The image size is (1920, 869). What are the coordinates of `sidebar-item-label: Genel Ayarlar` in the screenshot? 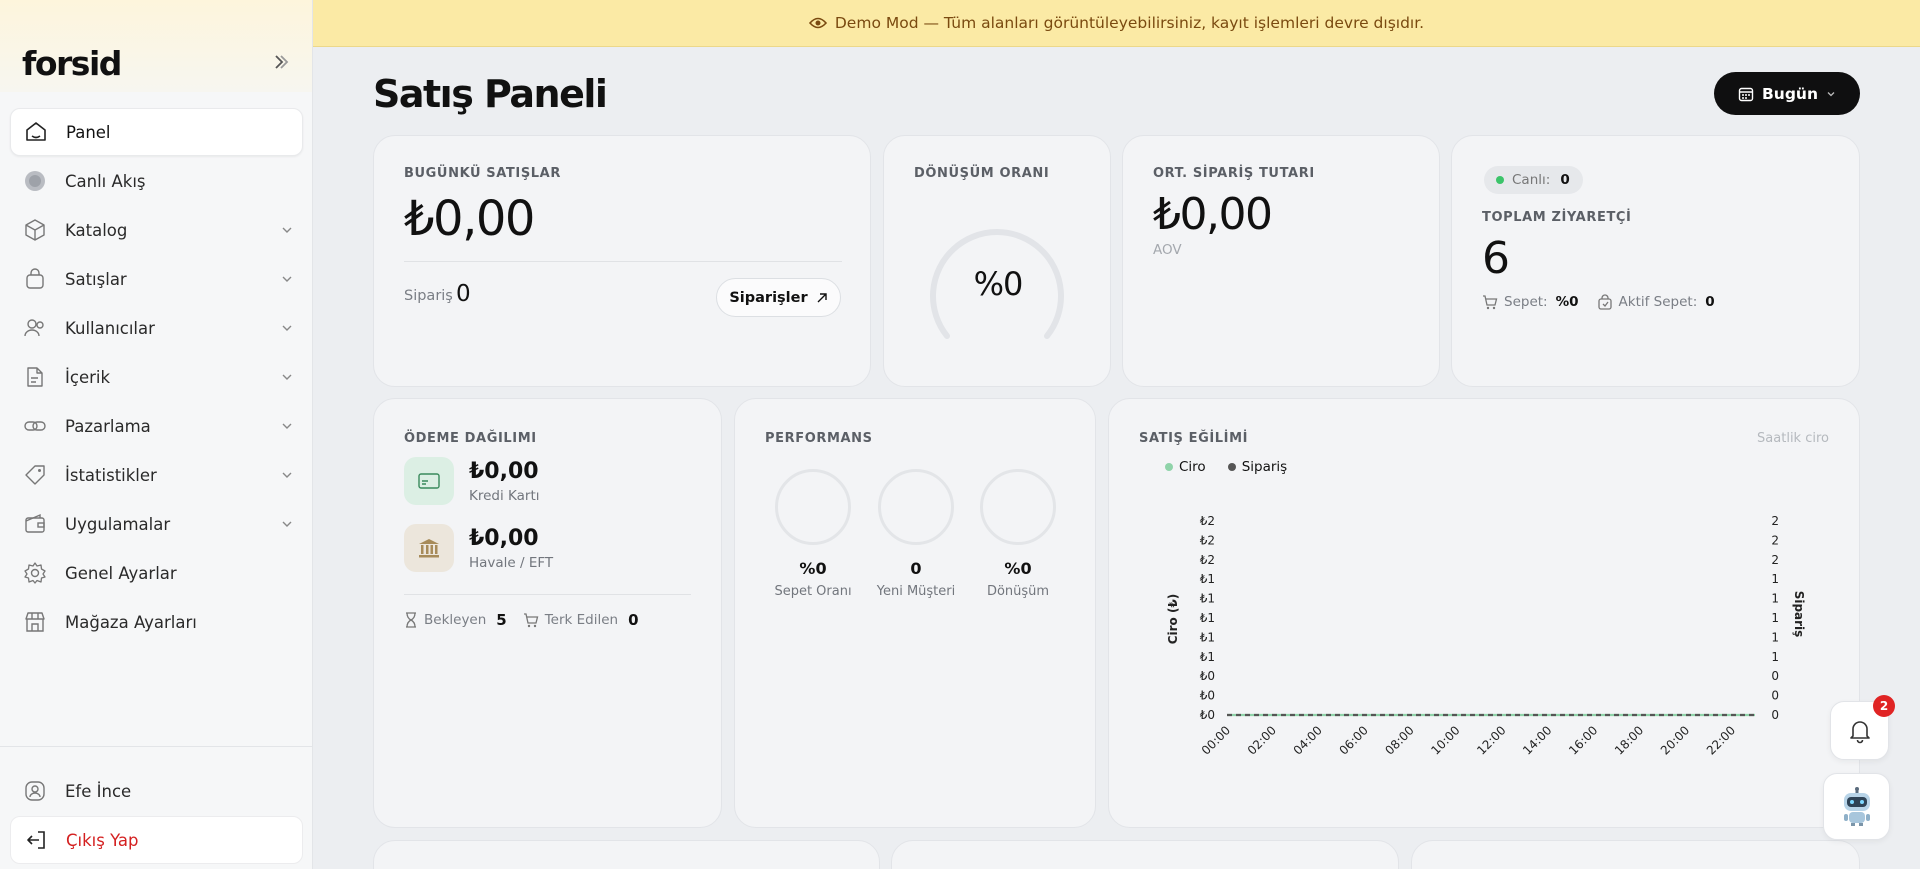 It's located at (121, 573).